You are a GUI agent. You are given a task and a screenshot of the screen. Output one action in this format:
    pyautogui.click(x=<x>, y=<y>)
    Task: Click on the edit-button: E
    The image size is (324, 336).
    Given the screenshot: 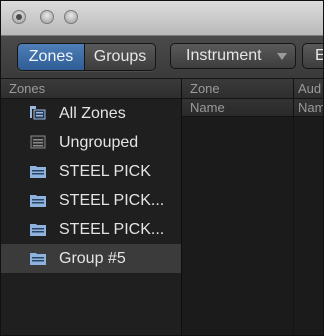 What is the action you would take?
    pyautogui.click(x=312, y=56)
    